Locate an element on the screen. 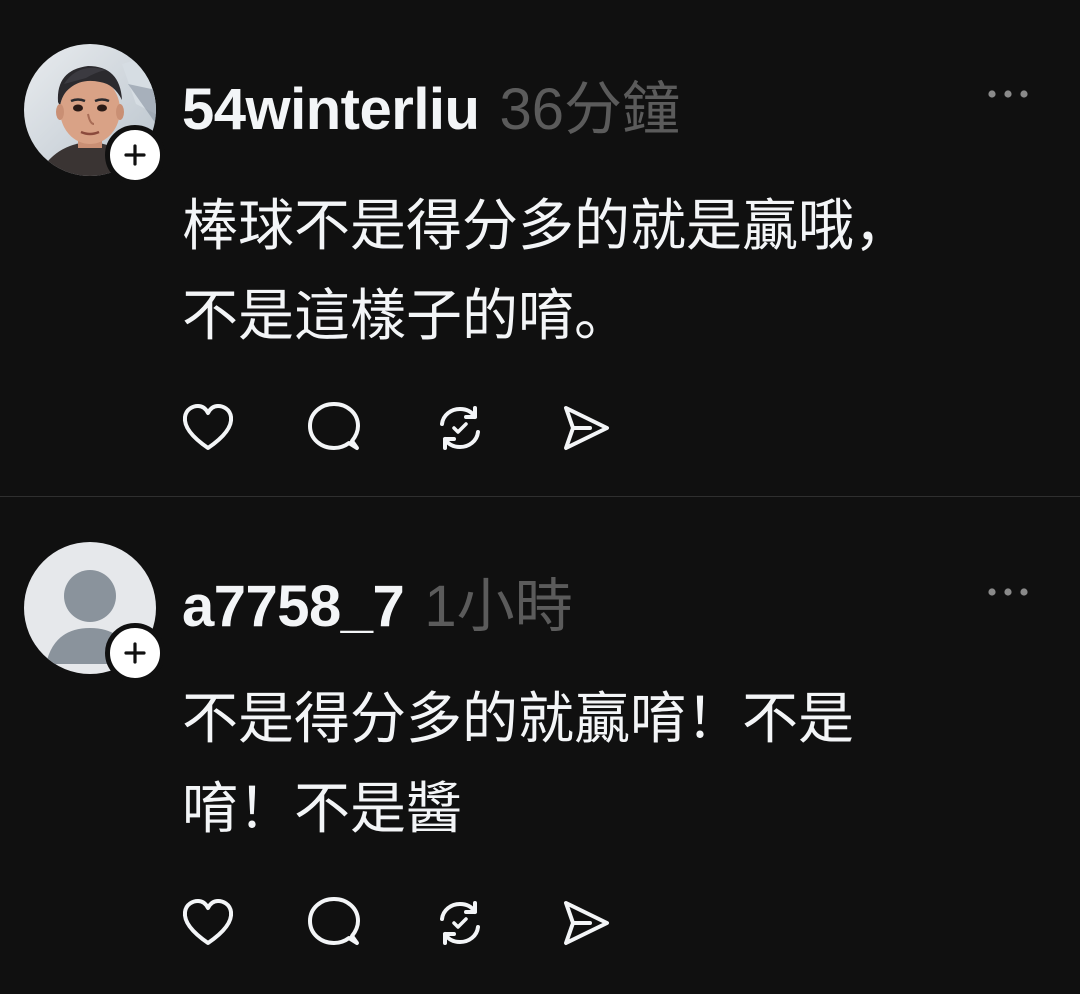  post-header: a7758_7 1小時 is located at coordinates (377, 599).